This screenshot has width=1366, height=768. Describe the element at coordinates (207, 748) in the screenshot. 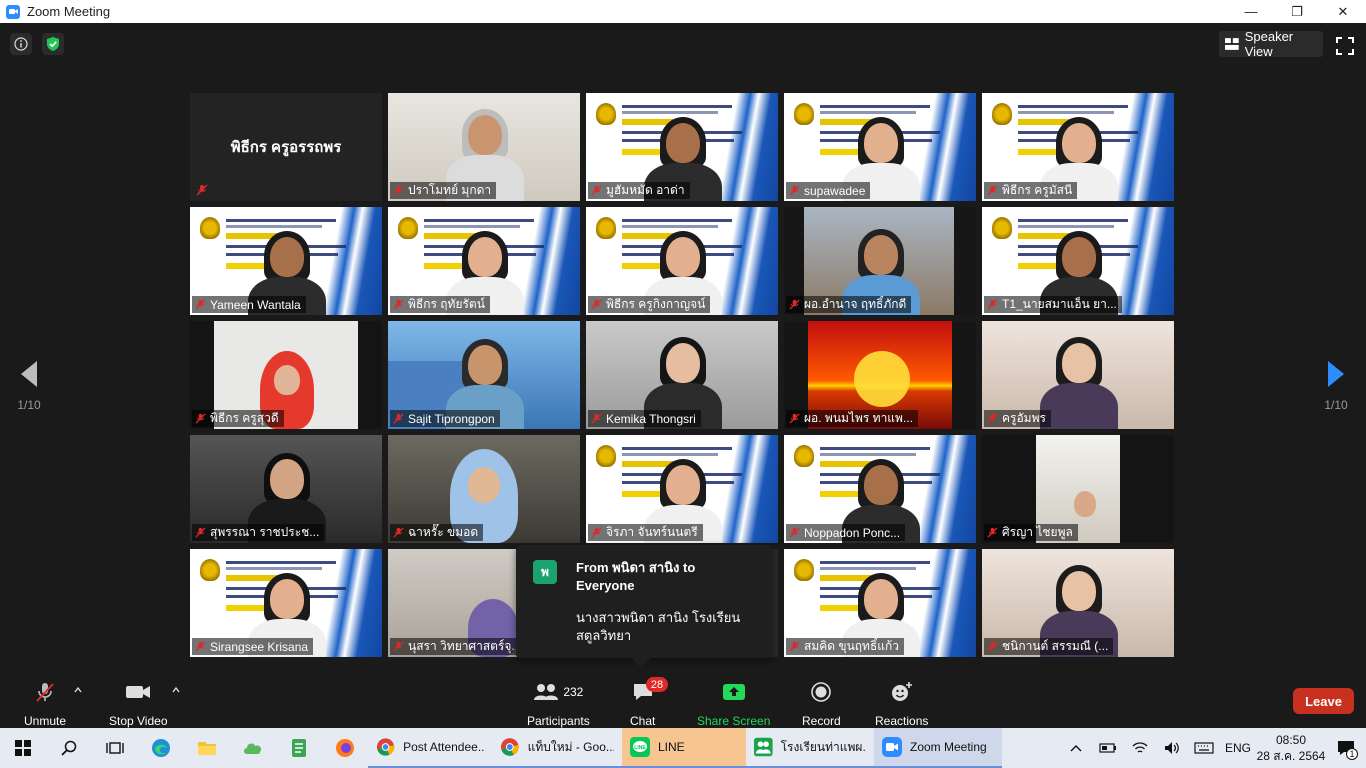

I see `file-explorer-icon` at that location.